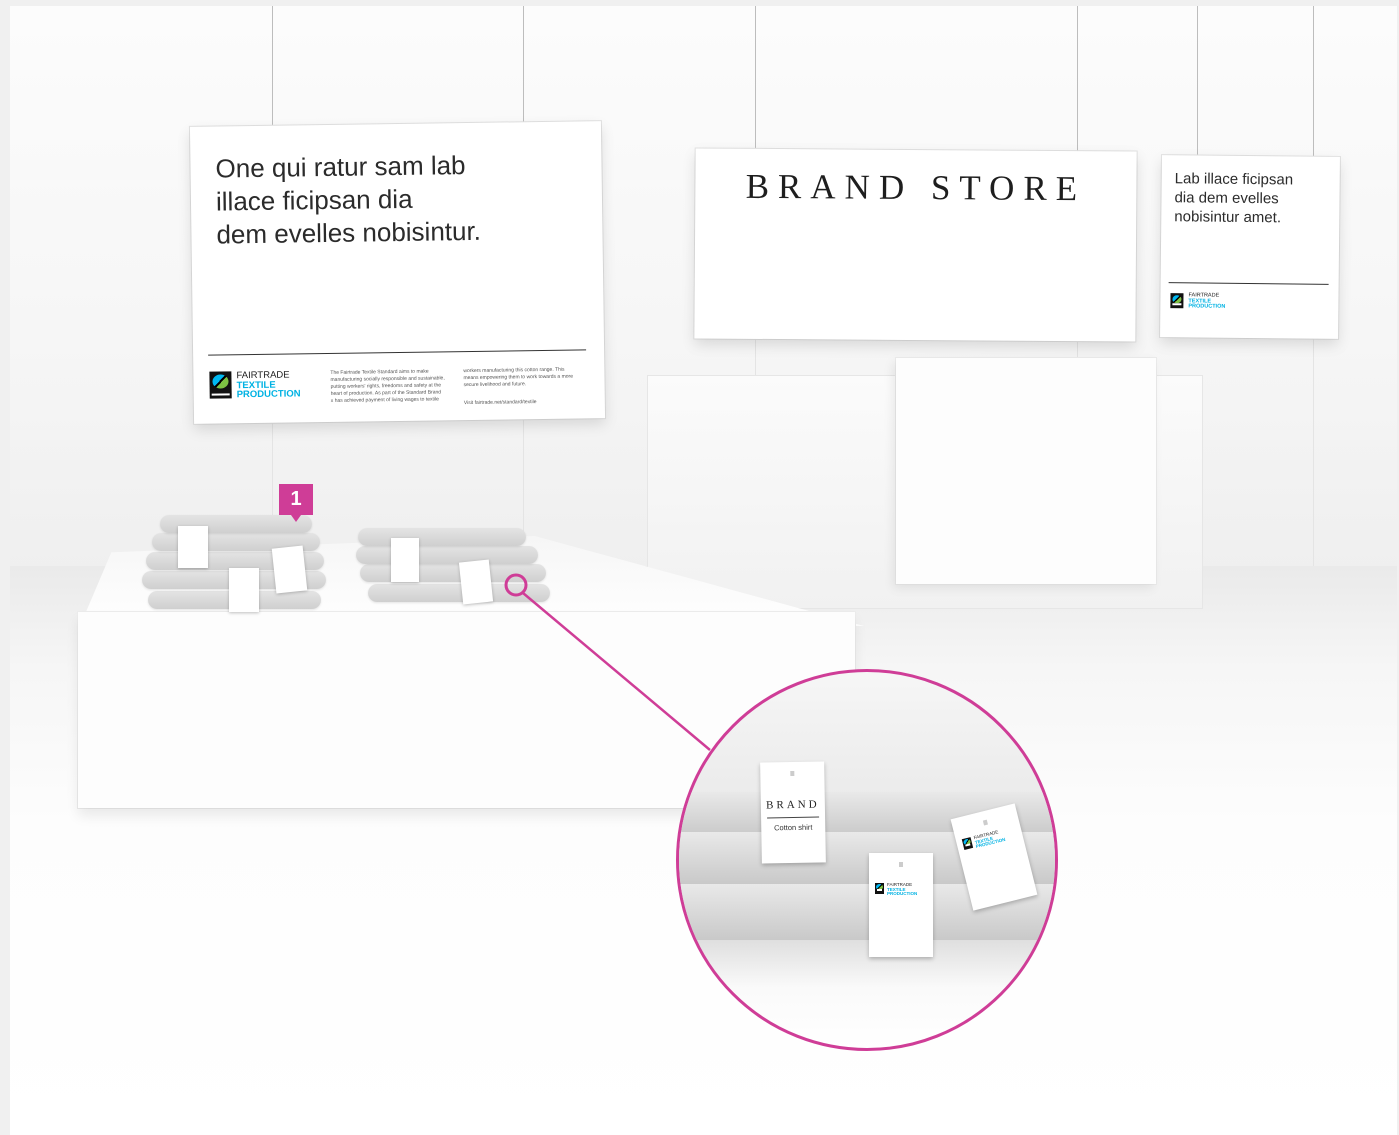 This screenshot has width=1399, height=1135. I want to click on counter-front-block, so click(1026, 471).